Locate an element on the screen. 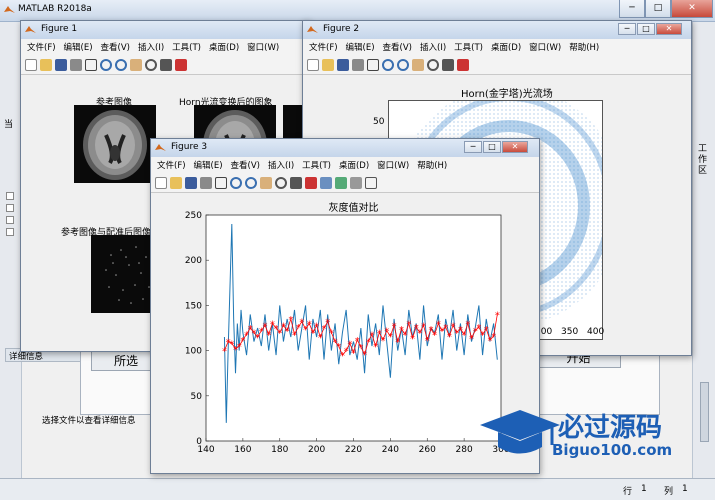  status-row-value: 1 is located at coordinates (644, 489).